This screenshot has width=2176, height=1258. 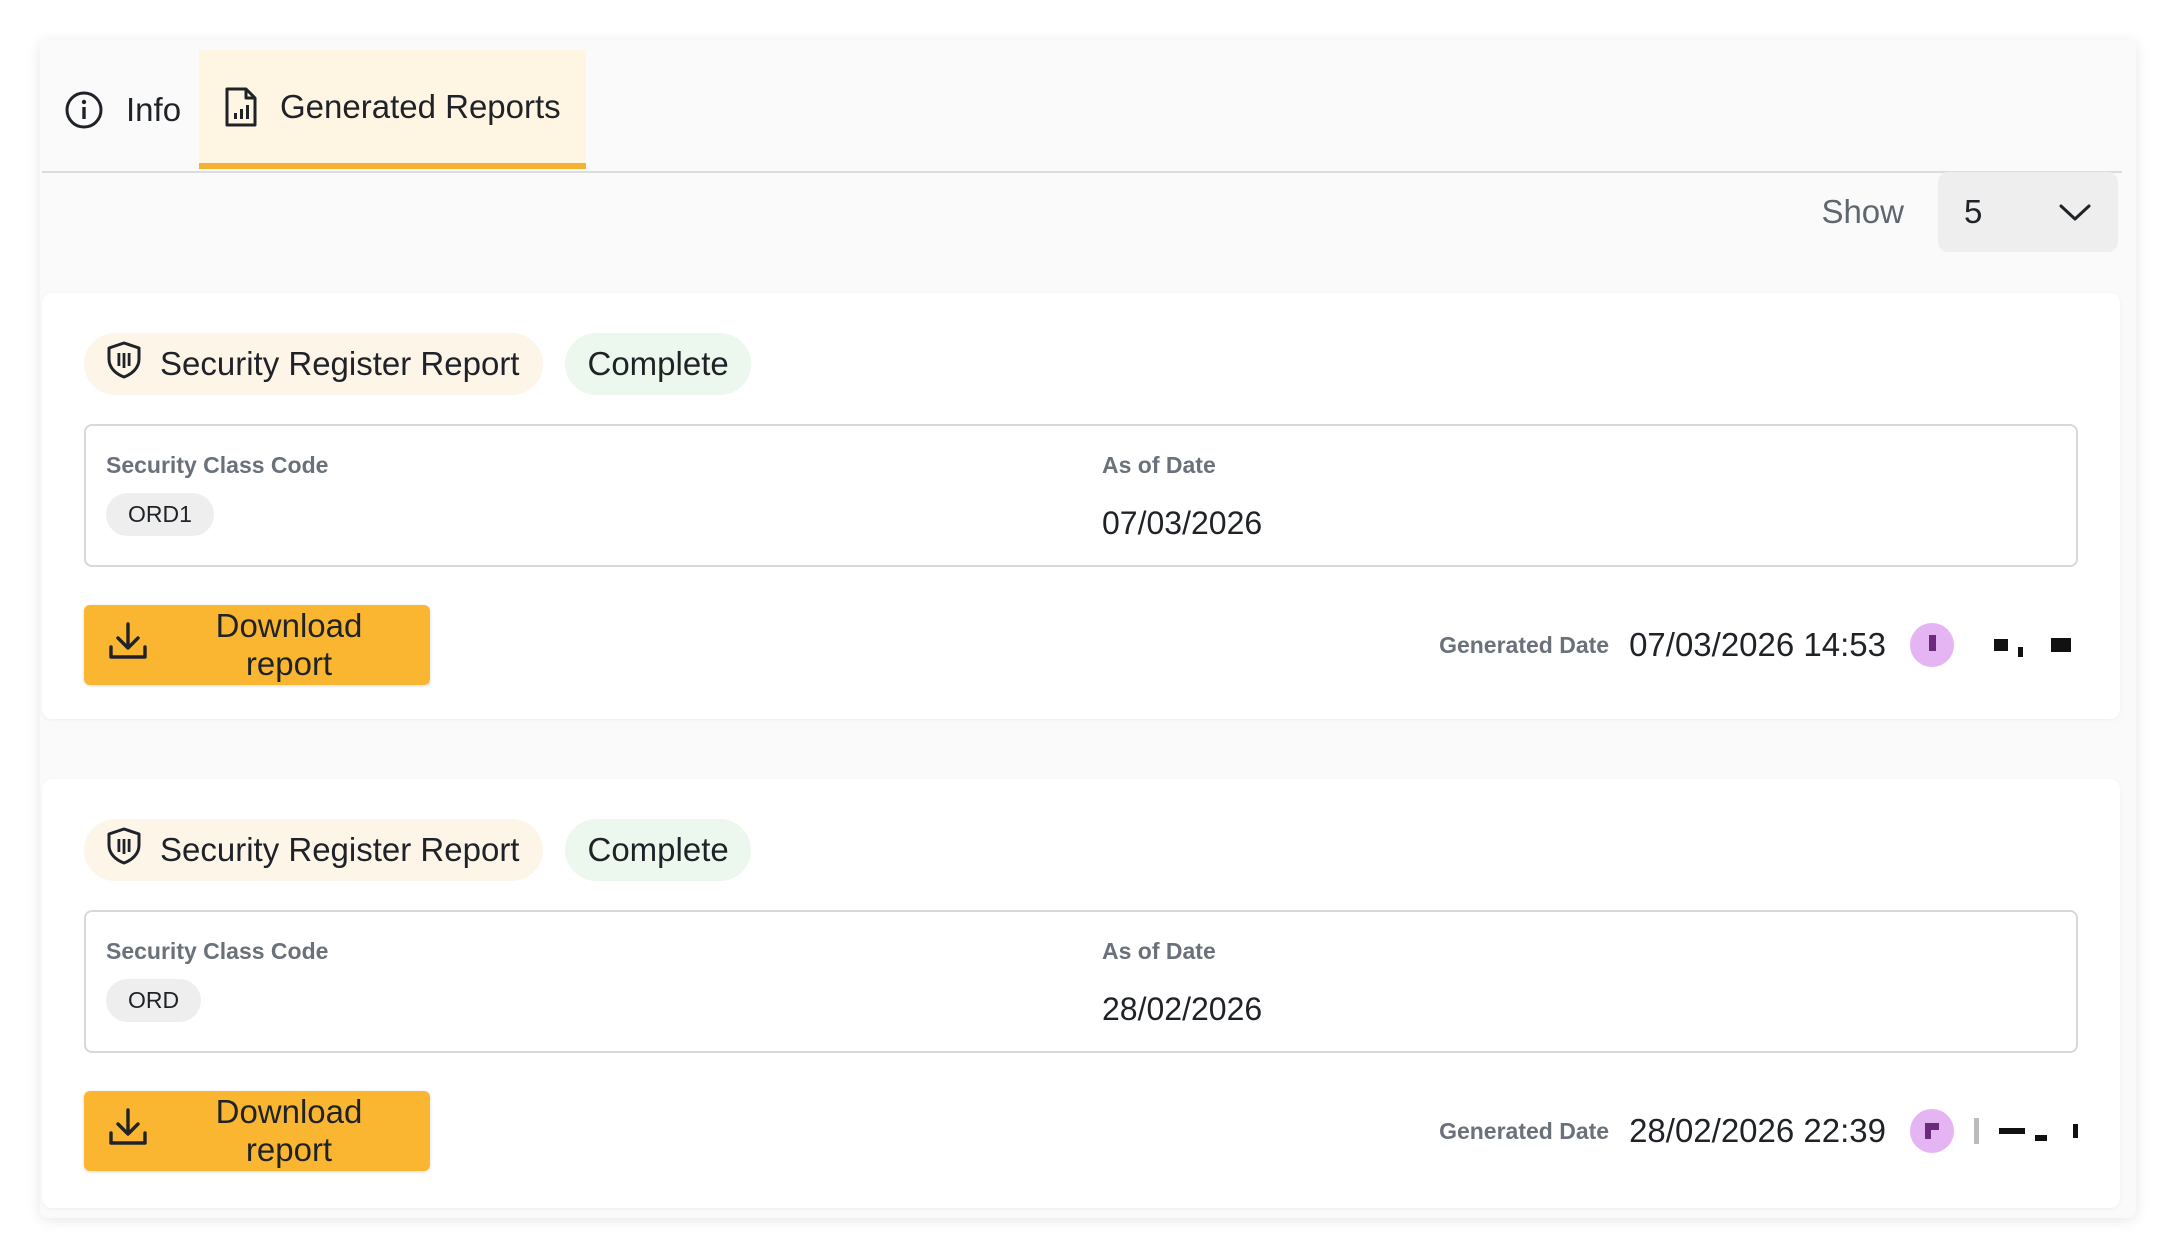 What do you see at coordinates (1182, 1009) in the screenshot?
I see `as-of-date-value: 28/02/2026` at bounding box center [1182, 1009].